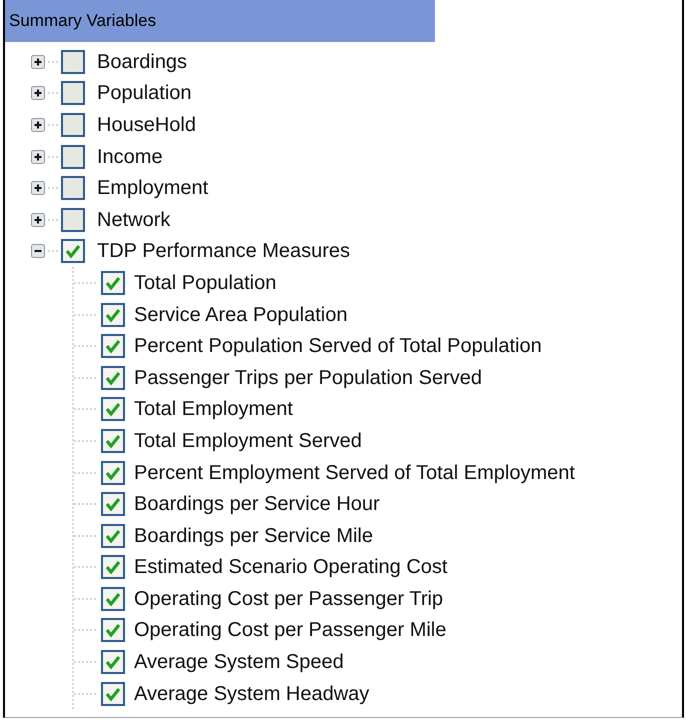 The width and height of the screenshot is (686, 721). I want to click on tree-item-label: Estimated Scenario Operating Cost, so click(291, 567).